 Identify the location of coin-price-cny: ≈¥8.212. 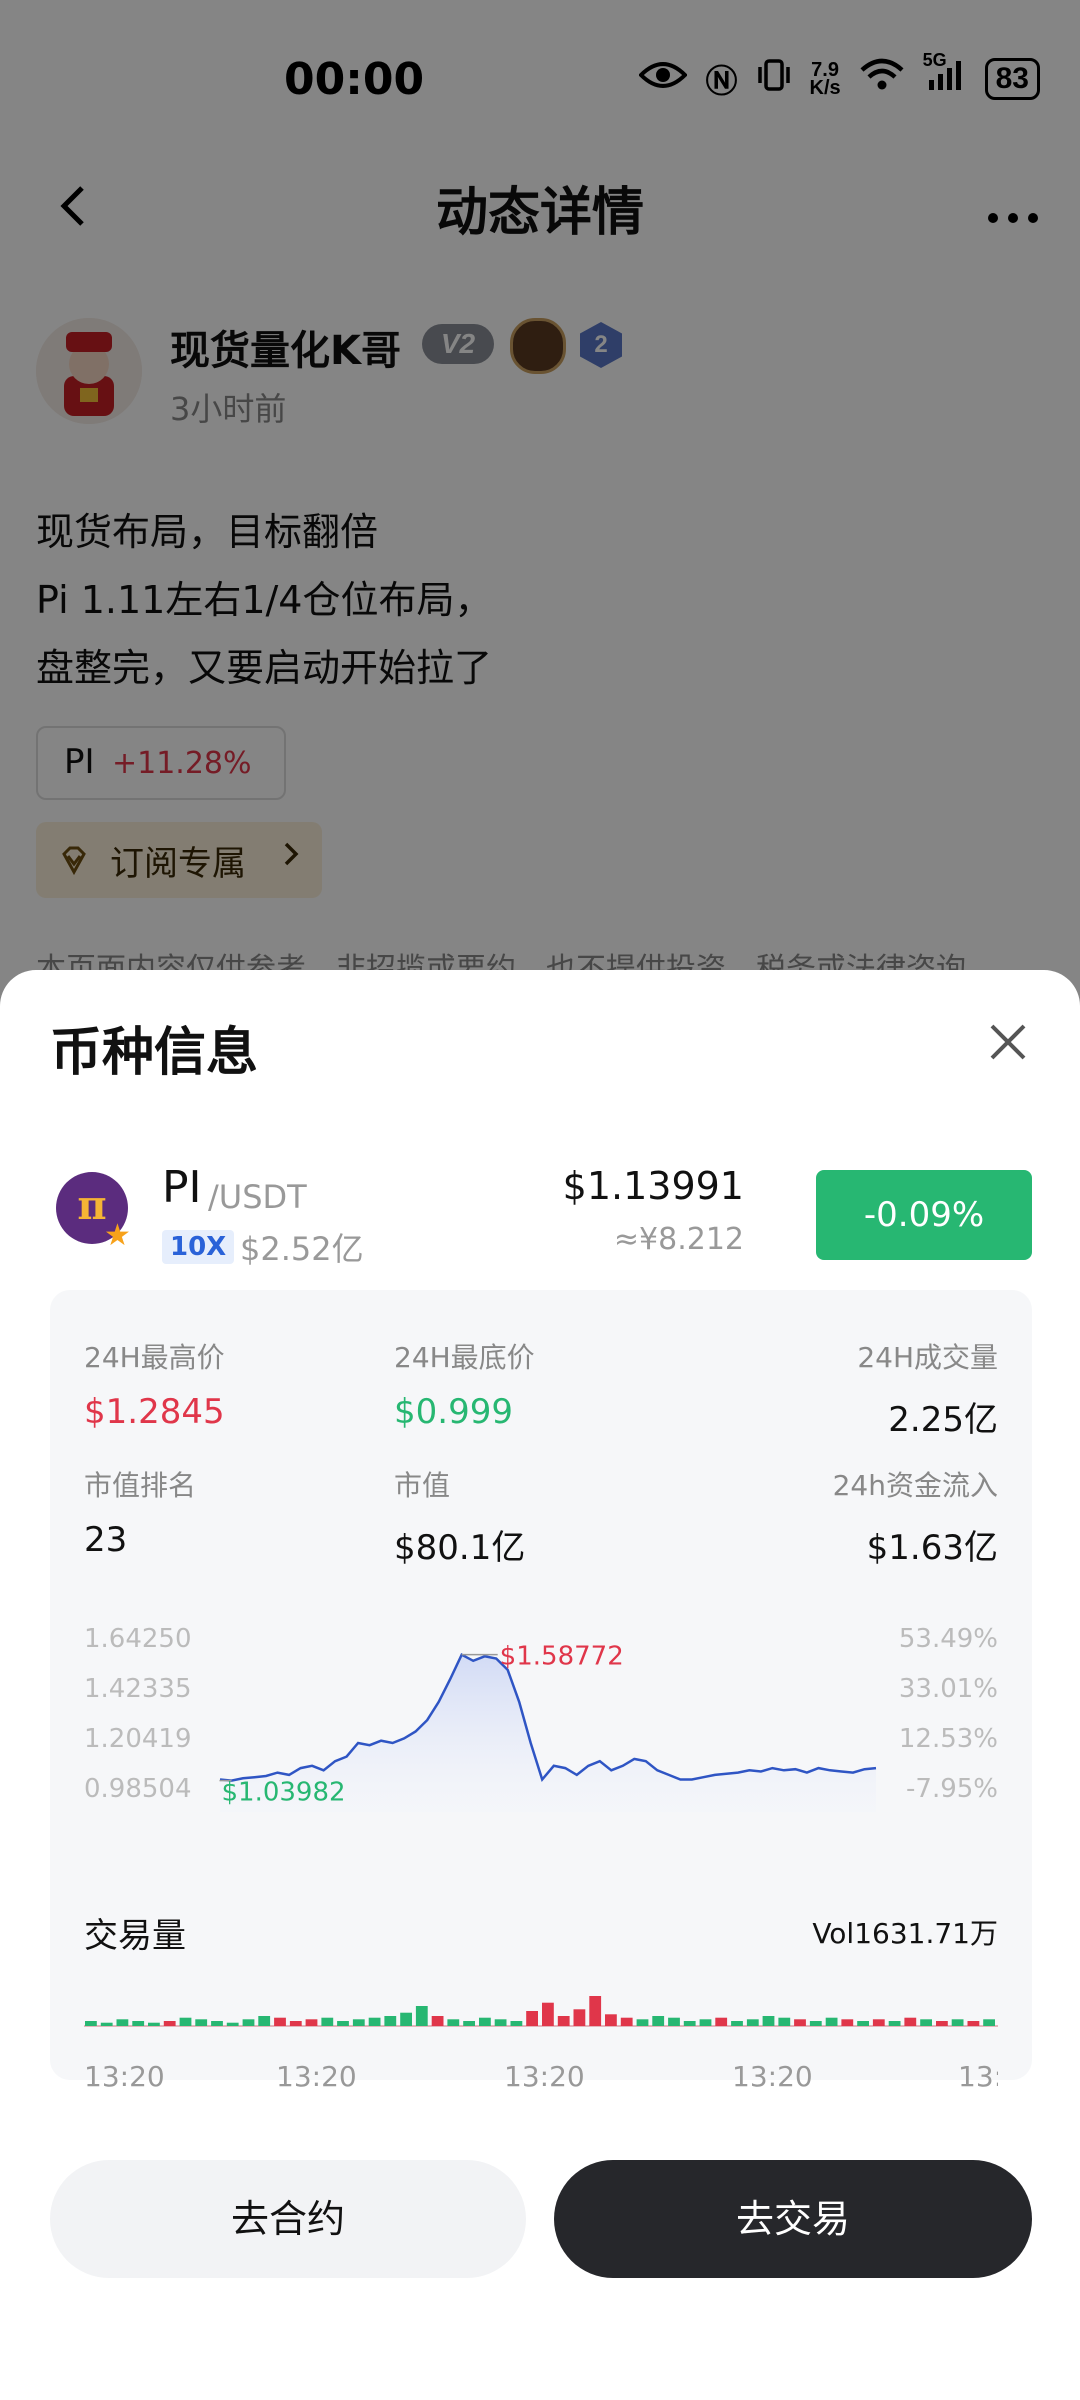
(678, 1239).